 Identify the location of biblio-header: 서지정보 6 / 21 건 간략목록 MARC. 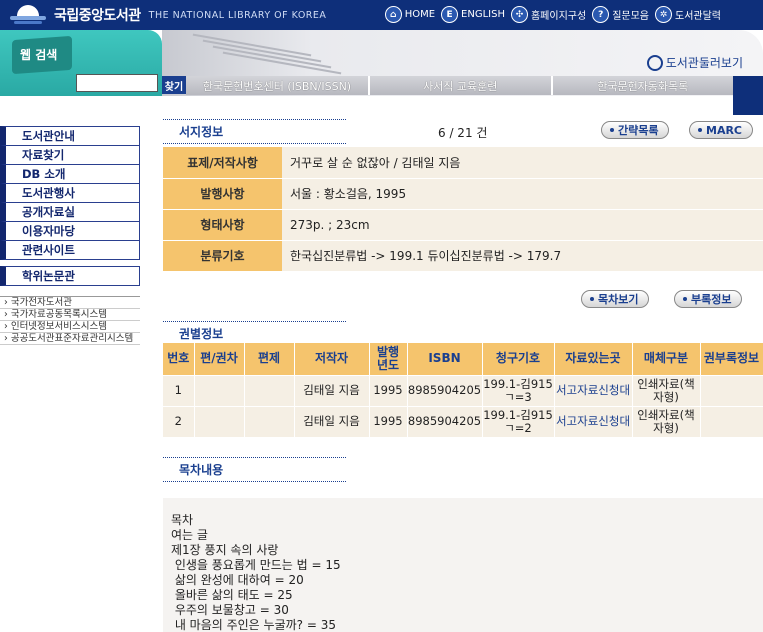
(463, 131).